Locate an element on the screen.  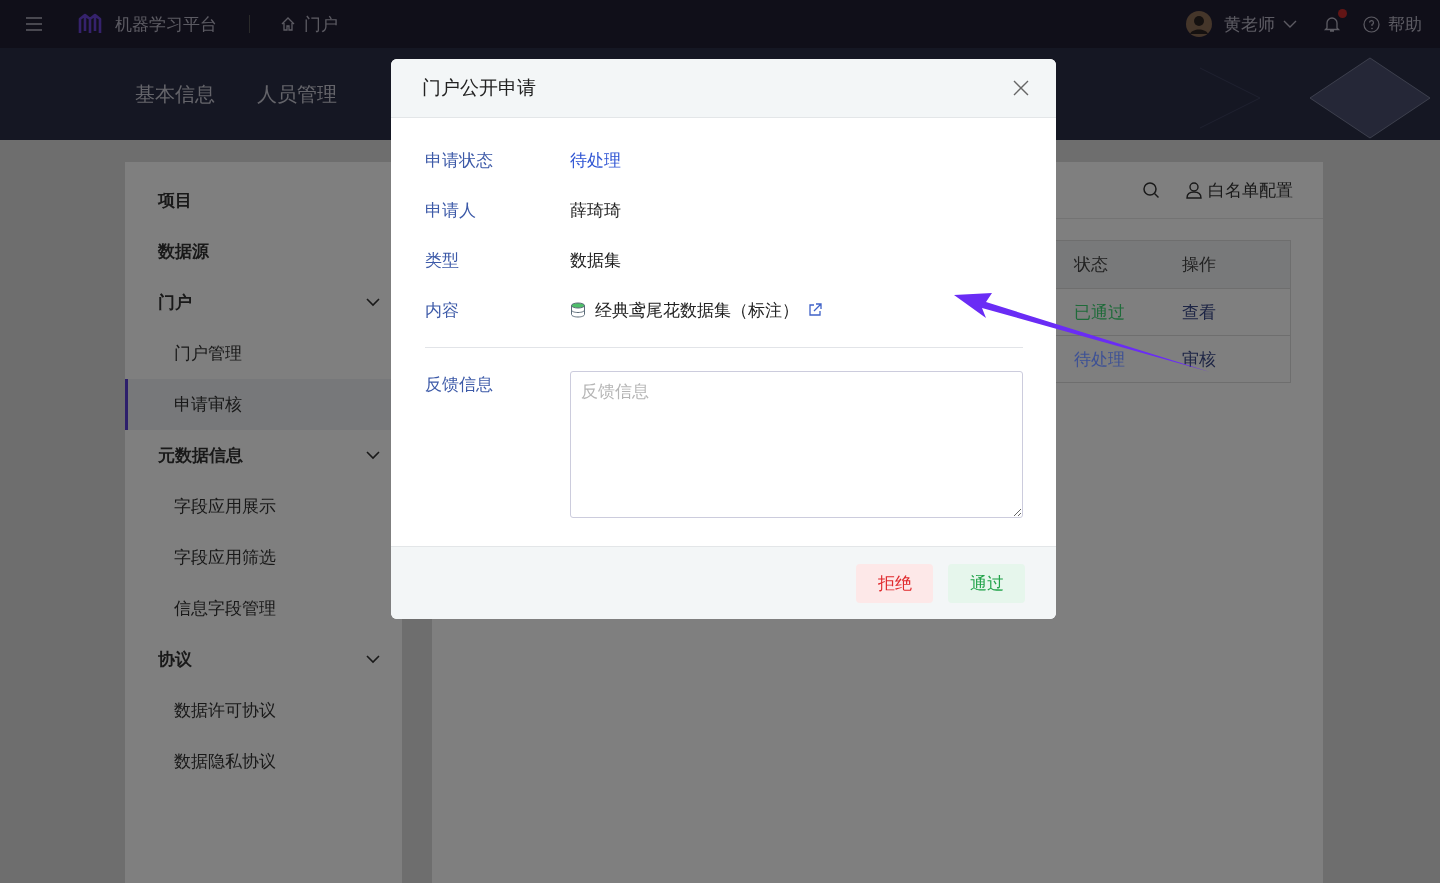
action-link: 查看 is located at coordinates (1236, 312).